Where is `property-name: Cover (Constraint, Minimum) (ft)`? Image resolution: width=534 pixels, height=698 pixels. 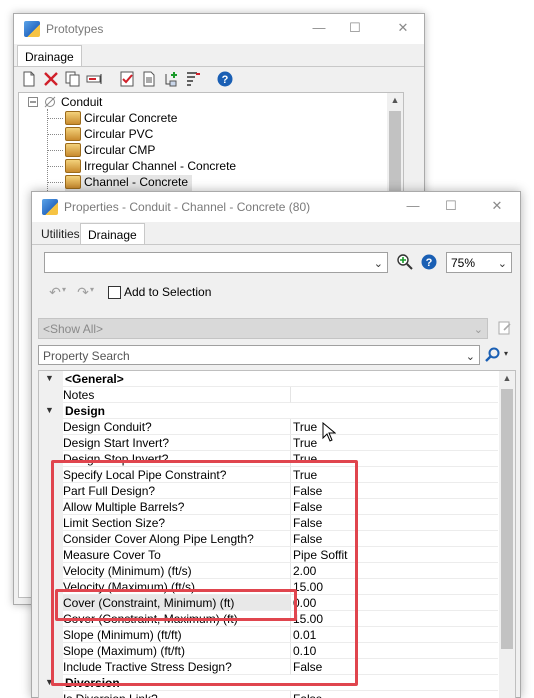 property-name: Cover (Constraint, Minimum) (ft) is located at coordinates (177, 603).